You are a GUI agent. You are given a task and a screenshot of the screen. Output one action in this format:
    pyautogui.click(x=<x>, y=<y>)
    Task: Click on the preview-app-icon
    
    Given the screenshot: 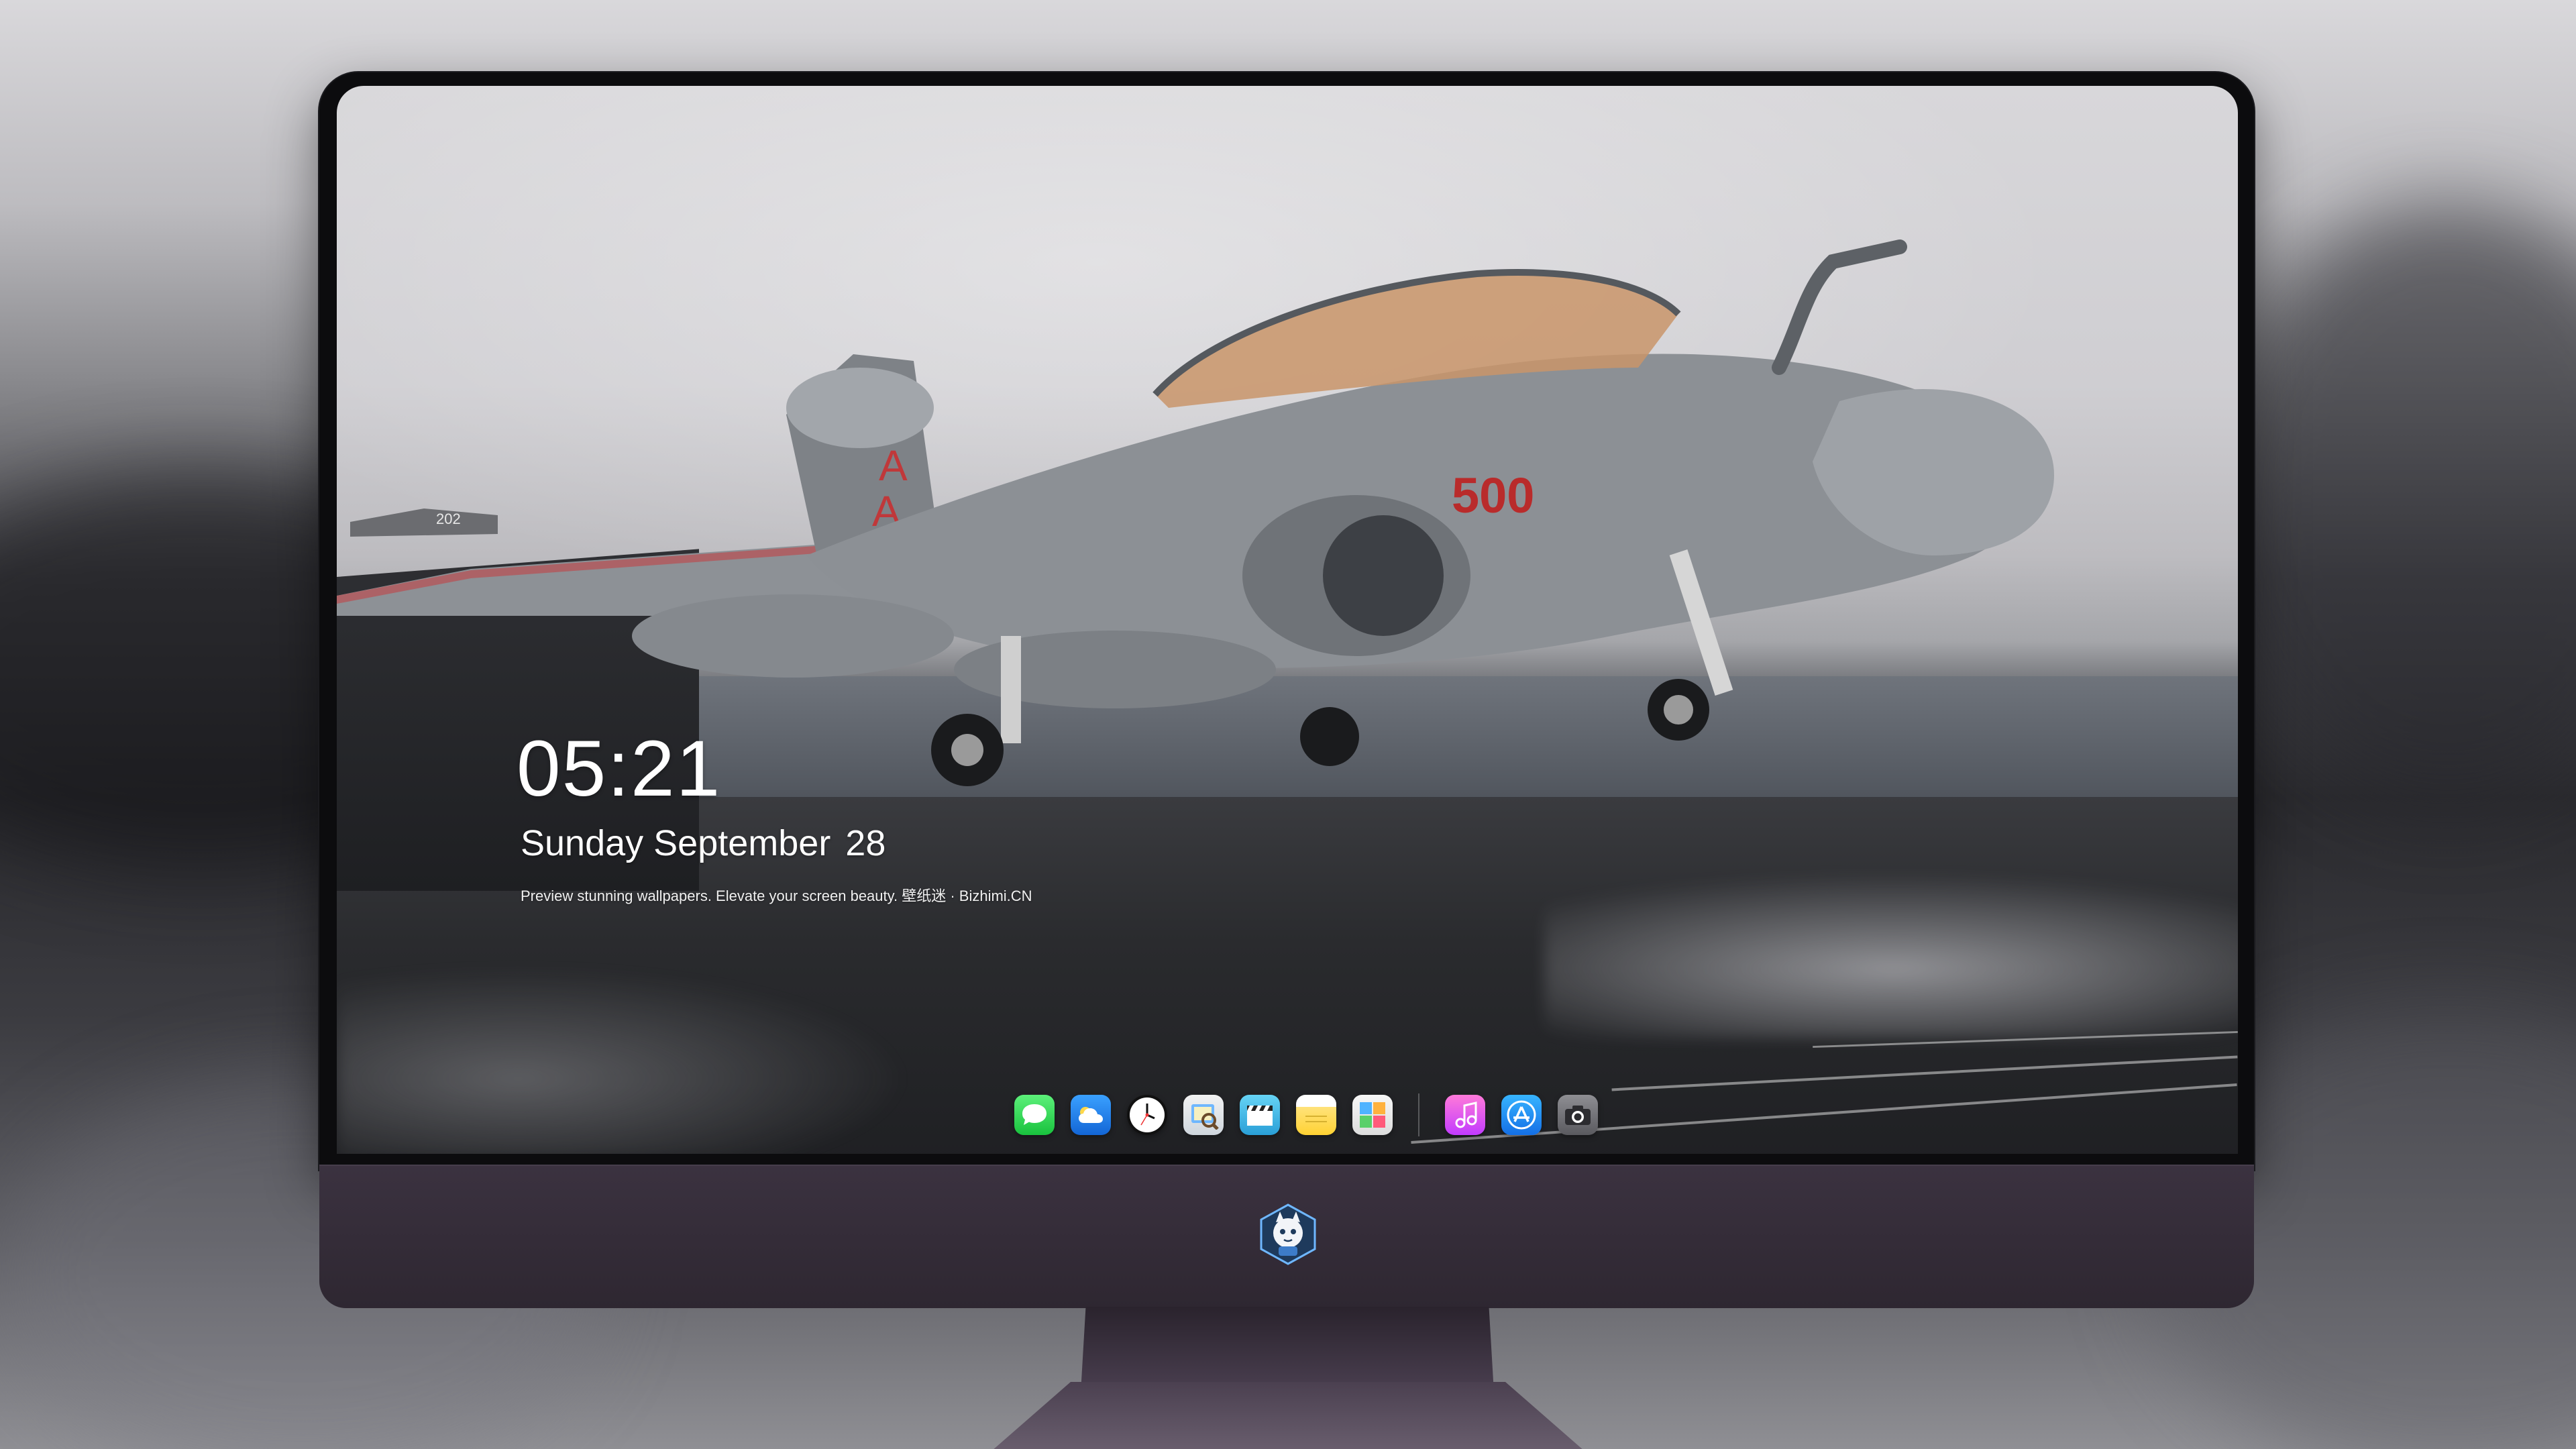 What is the action you would take?
    pyautogui.click(x=1203, y=1115)
    